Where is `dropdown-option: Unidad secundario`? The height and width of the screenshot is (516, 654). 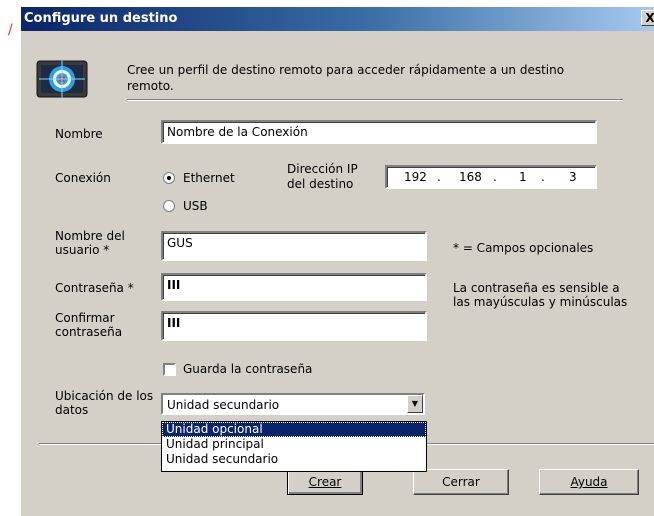
dropdown-option: Unidad secundario is located at coordinates (294, 459).